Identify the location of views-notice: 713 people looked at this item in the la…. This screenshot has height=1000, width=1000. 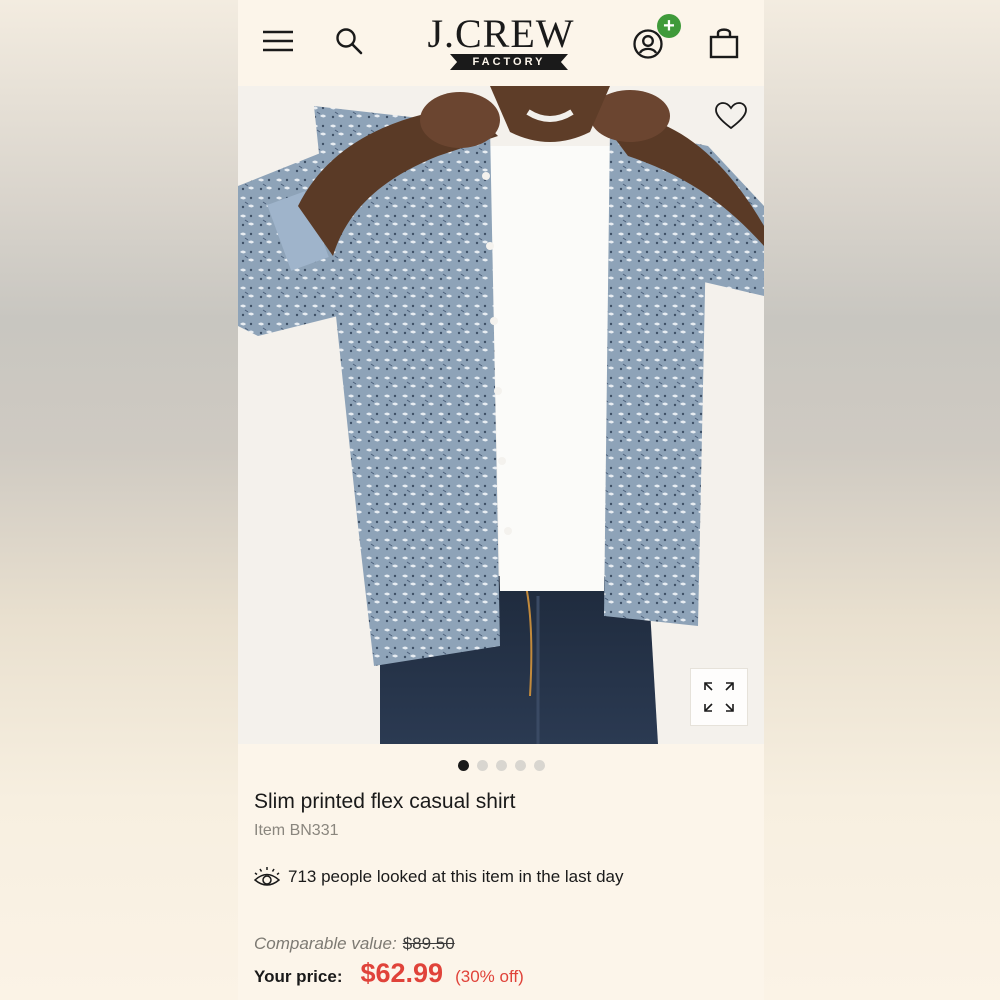
(439, 877).